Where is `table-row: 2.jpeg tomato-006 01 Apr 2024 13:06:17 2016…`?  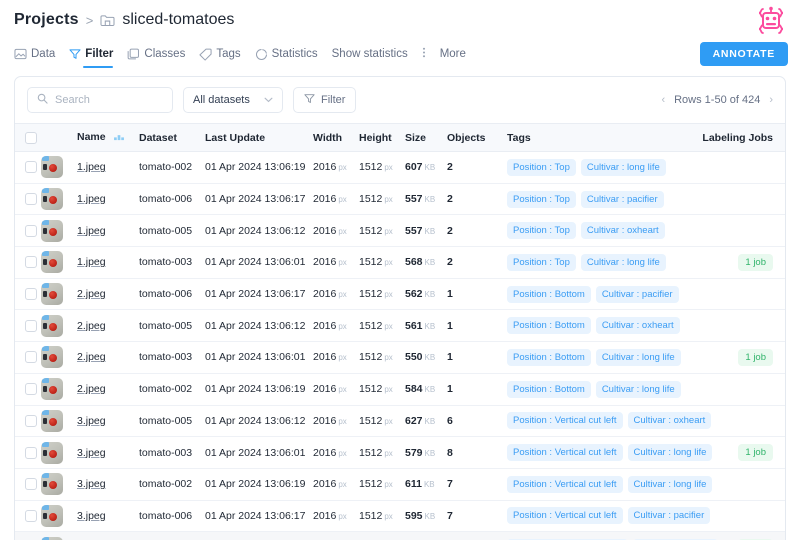 table-row: 2.jpeg tomato-006 01 Apr 2024 13:06:17 2016… is located at coordinates (400, 294).